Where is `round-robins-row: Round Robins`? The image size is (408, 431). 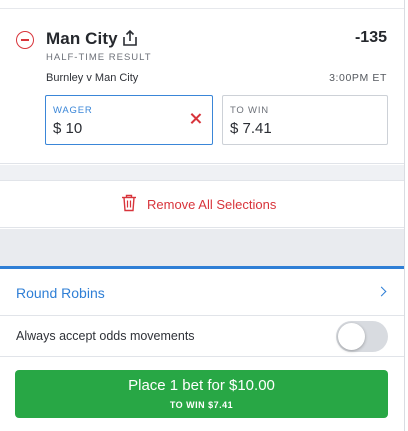
round-robins-row: Round Robins is located at coordinates (202, 292).